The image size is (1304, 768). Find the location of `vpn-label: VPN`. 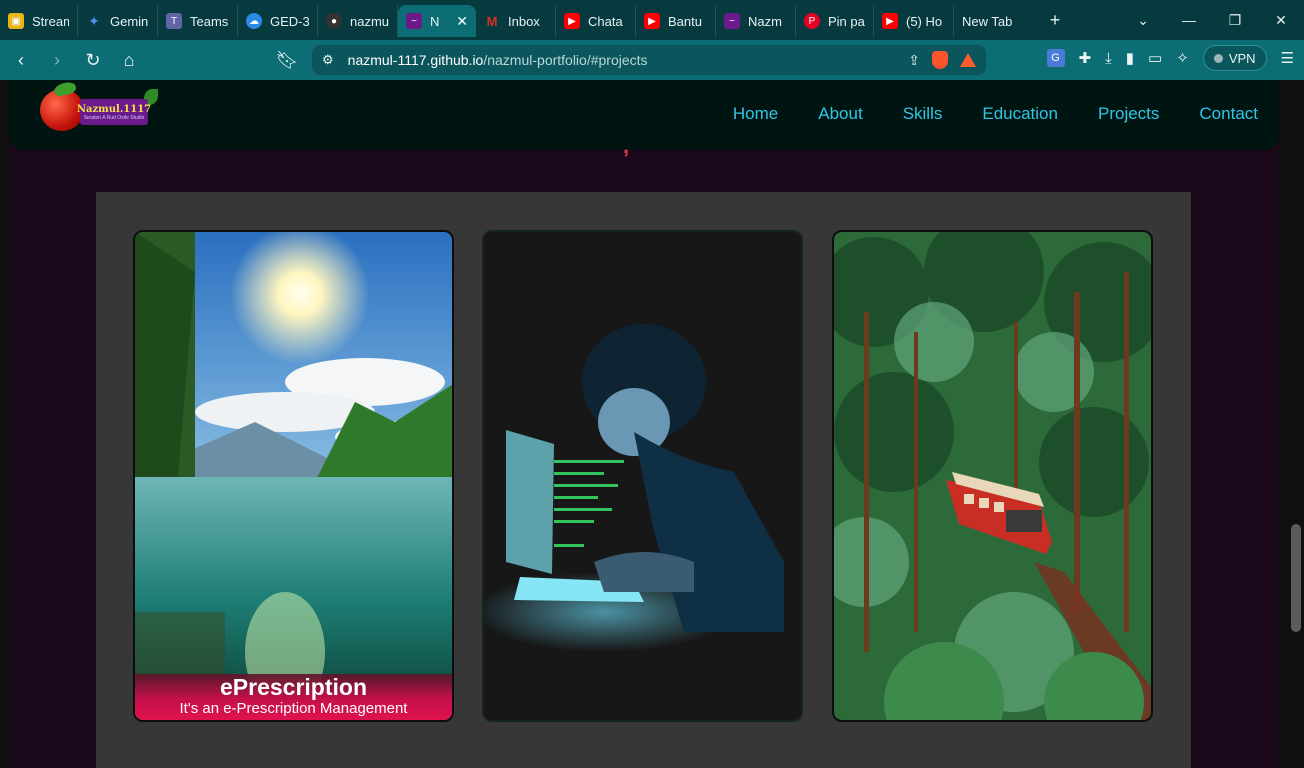

vpn-label: VPN is located at coordinates (1242, 58).